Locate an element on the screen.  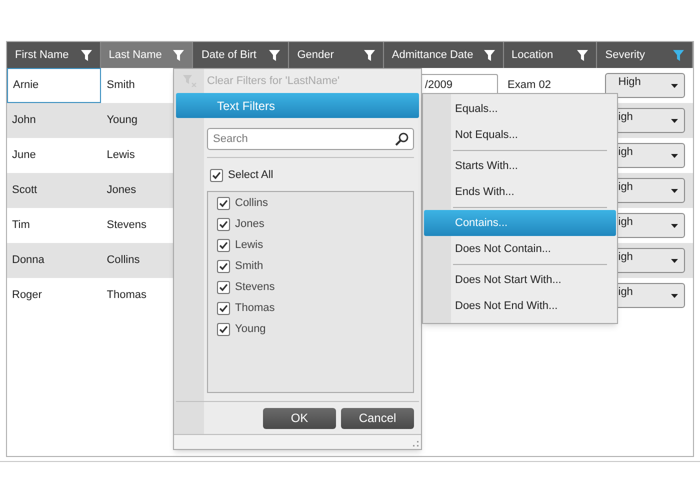
resize-grip-icon is located at coordinates (416, 444).